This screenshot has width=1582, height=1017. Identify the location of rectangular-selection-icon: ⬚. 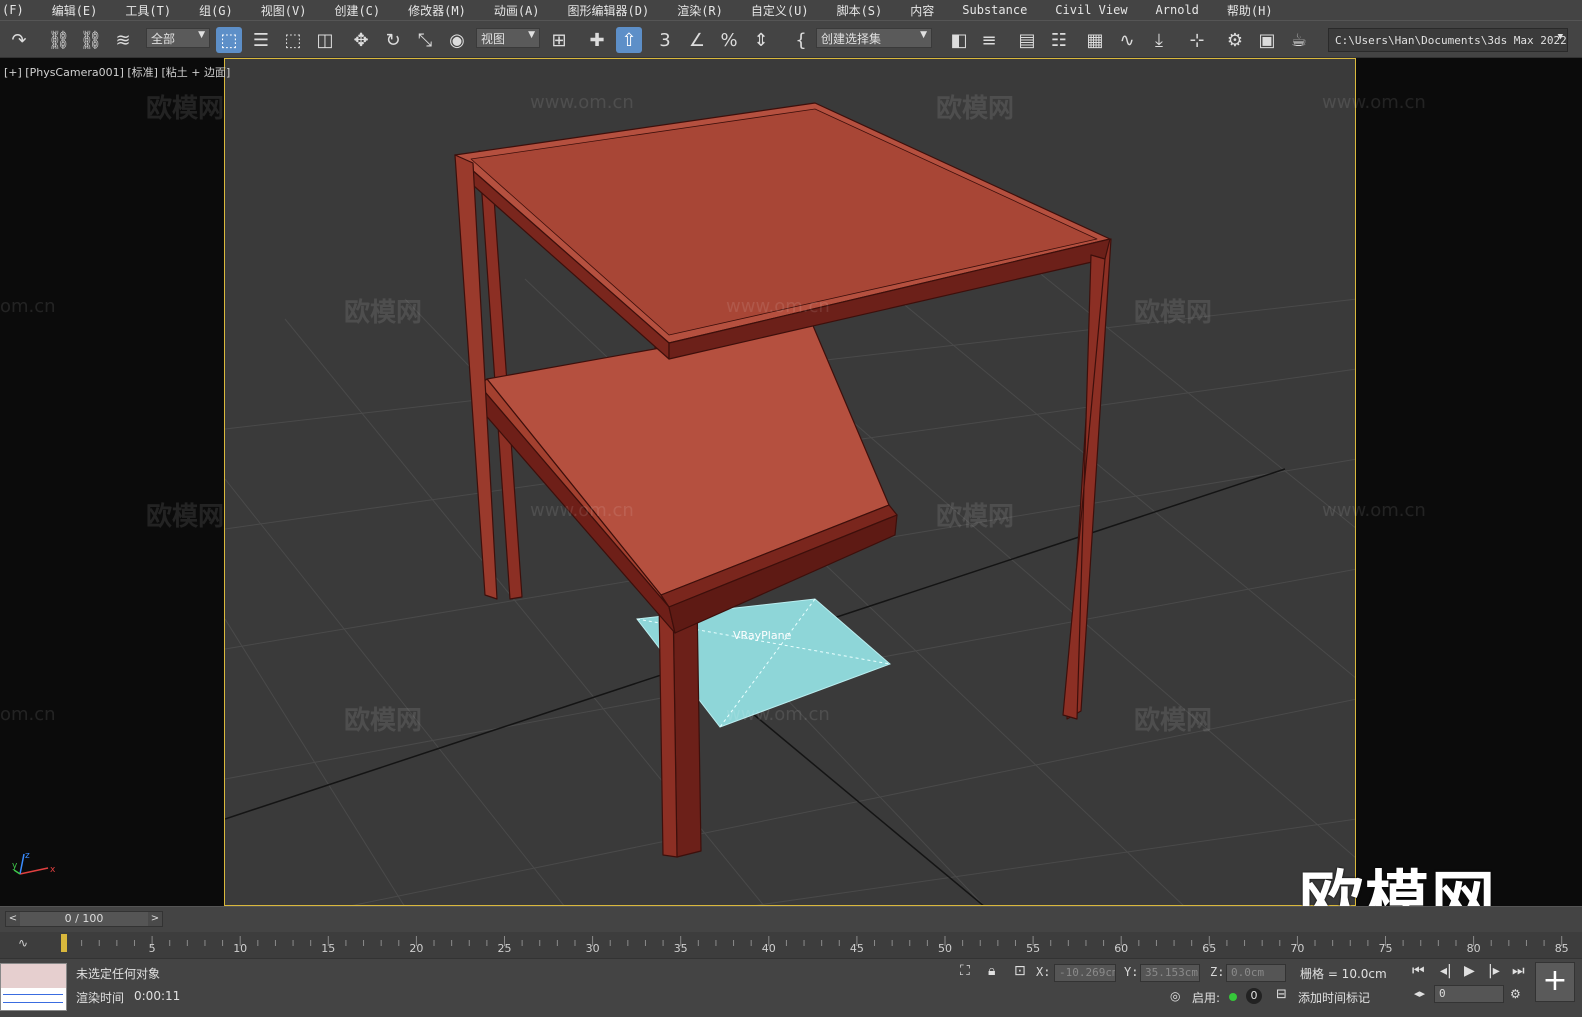
(293, 40).